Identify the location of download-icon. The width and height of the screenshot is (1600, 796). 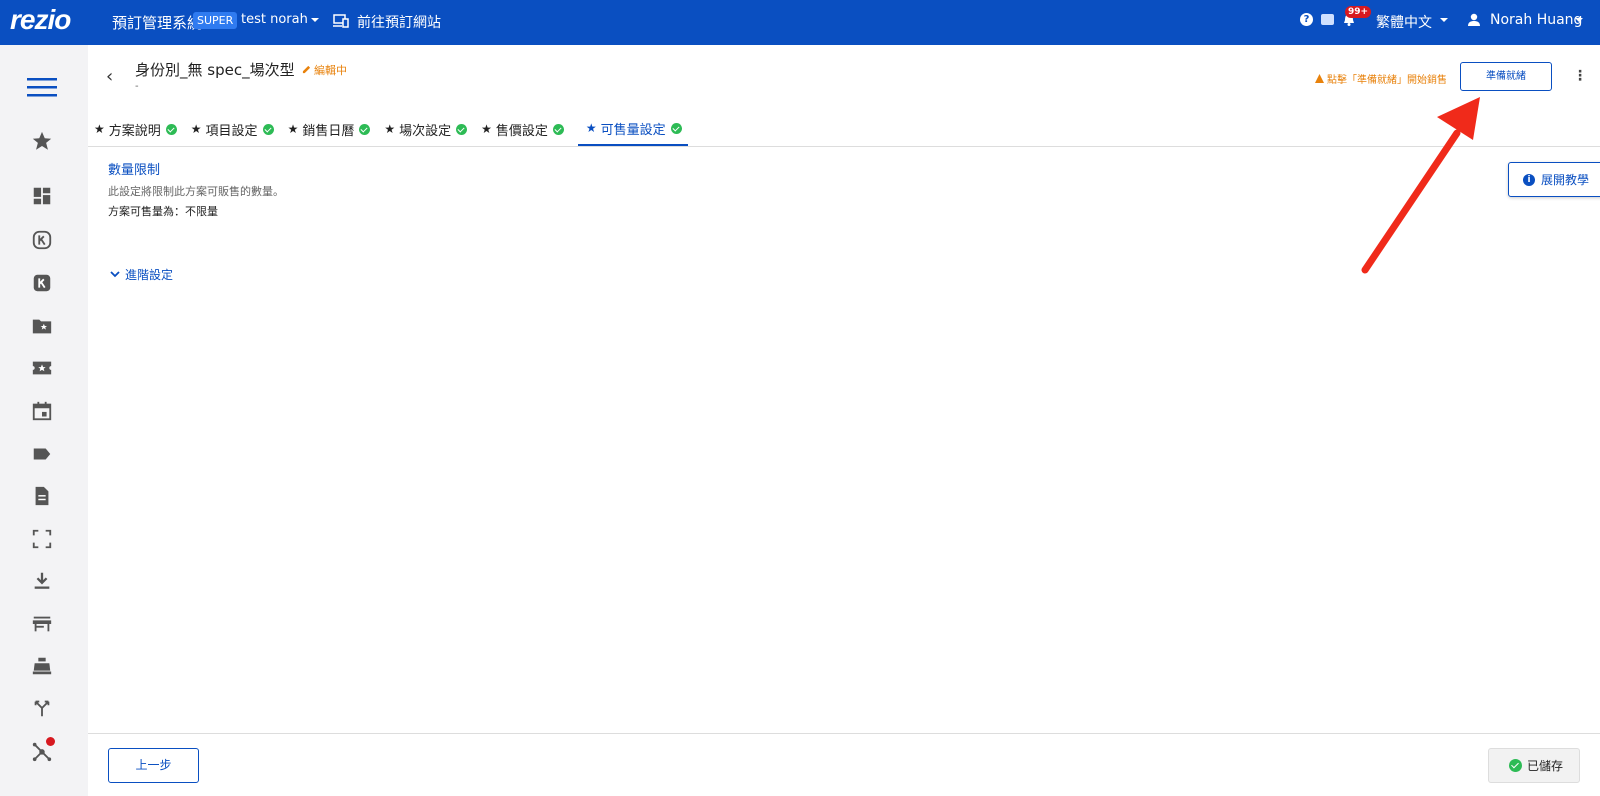
(42, 581).